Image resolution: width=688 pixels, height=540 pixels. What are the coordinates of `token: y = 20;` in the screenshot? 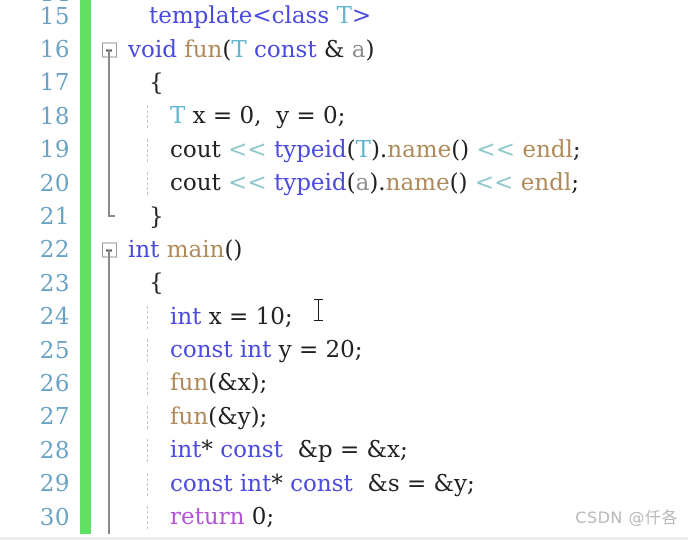 It's located at (317, 350).